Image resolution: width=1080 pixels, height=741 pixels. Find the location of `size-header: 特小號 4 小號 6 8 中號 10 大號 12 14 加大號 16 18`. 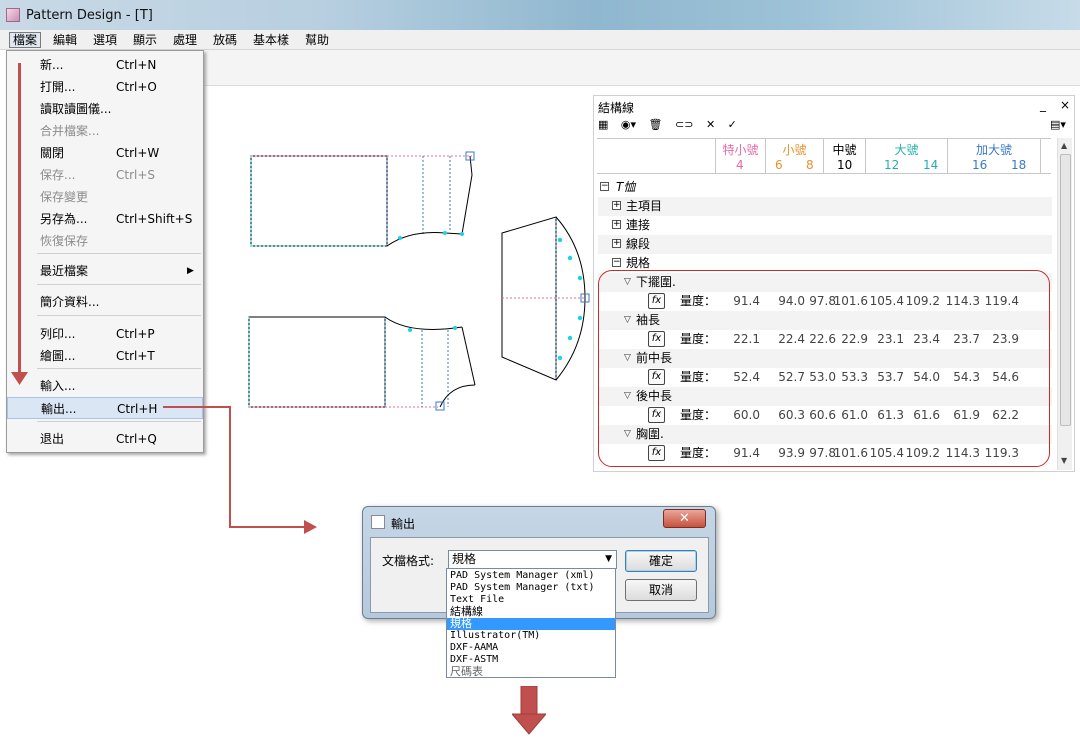

size-header: 特小號 4 小號 6 8 中號 10 大號 12 14 加大號 16 18 is located at coordinates (824, 156).